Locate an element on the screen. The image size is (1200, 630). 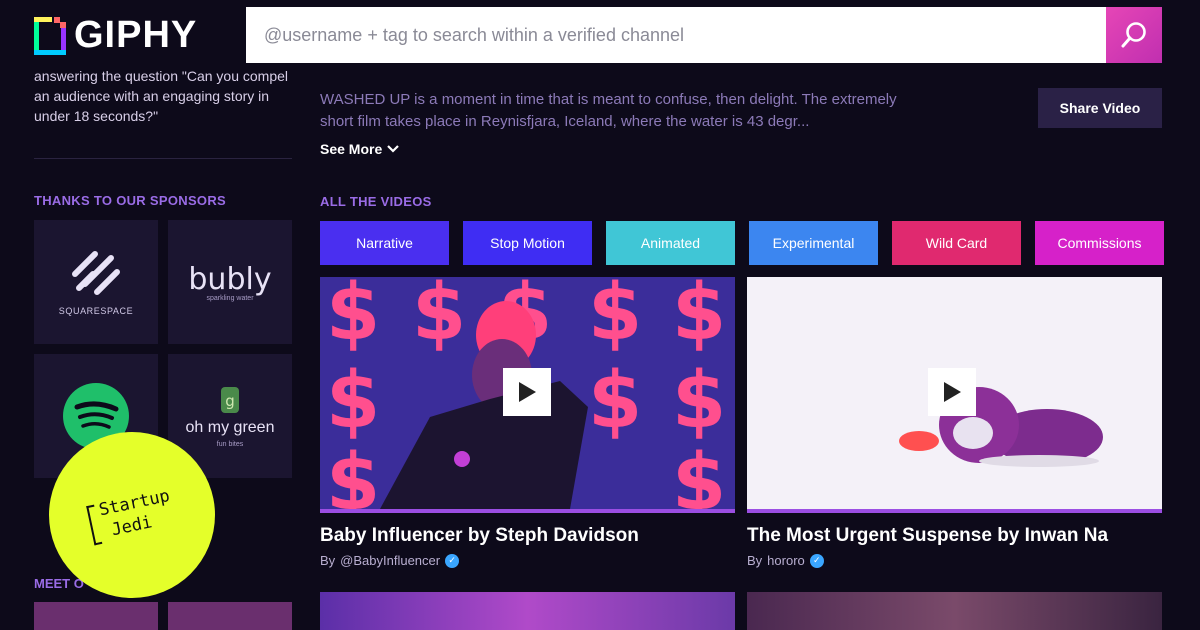
giphy-wordmark: GIPHY is located at coordinates (136, 35).